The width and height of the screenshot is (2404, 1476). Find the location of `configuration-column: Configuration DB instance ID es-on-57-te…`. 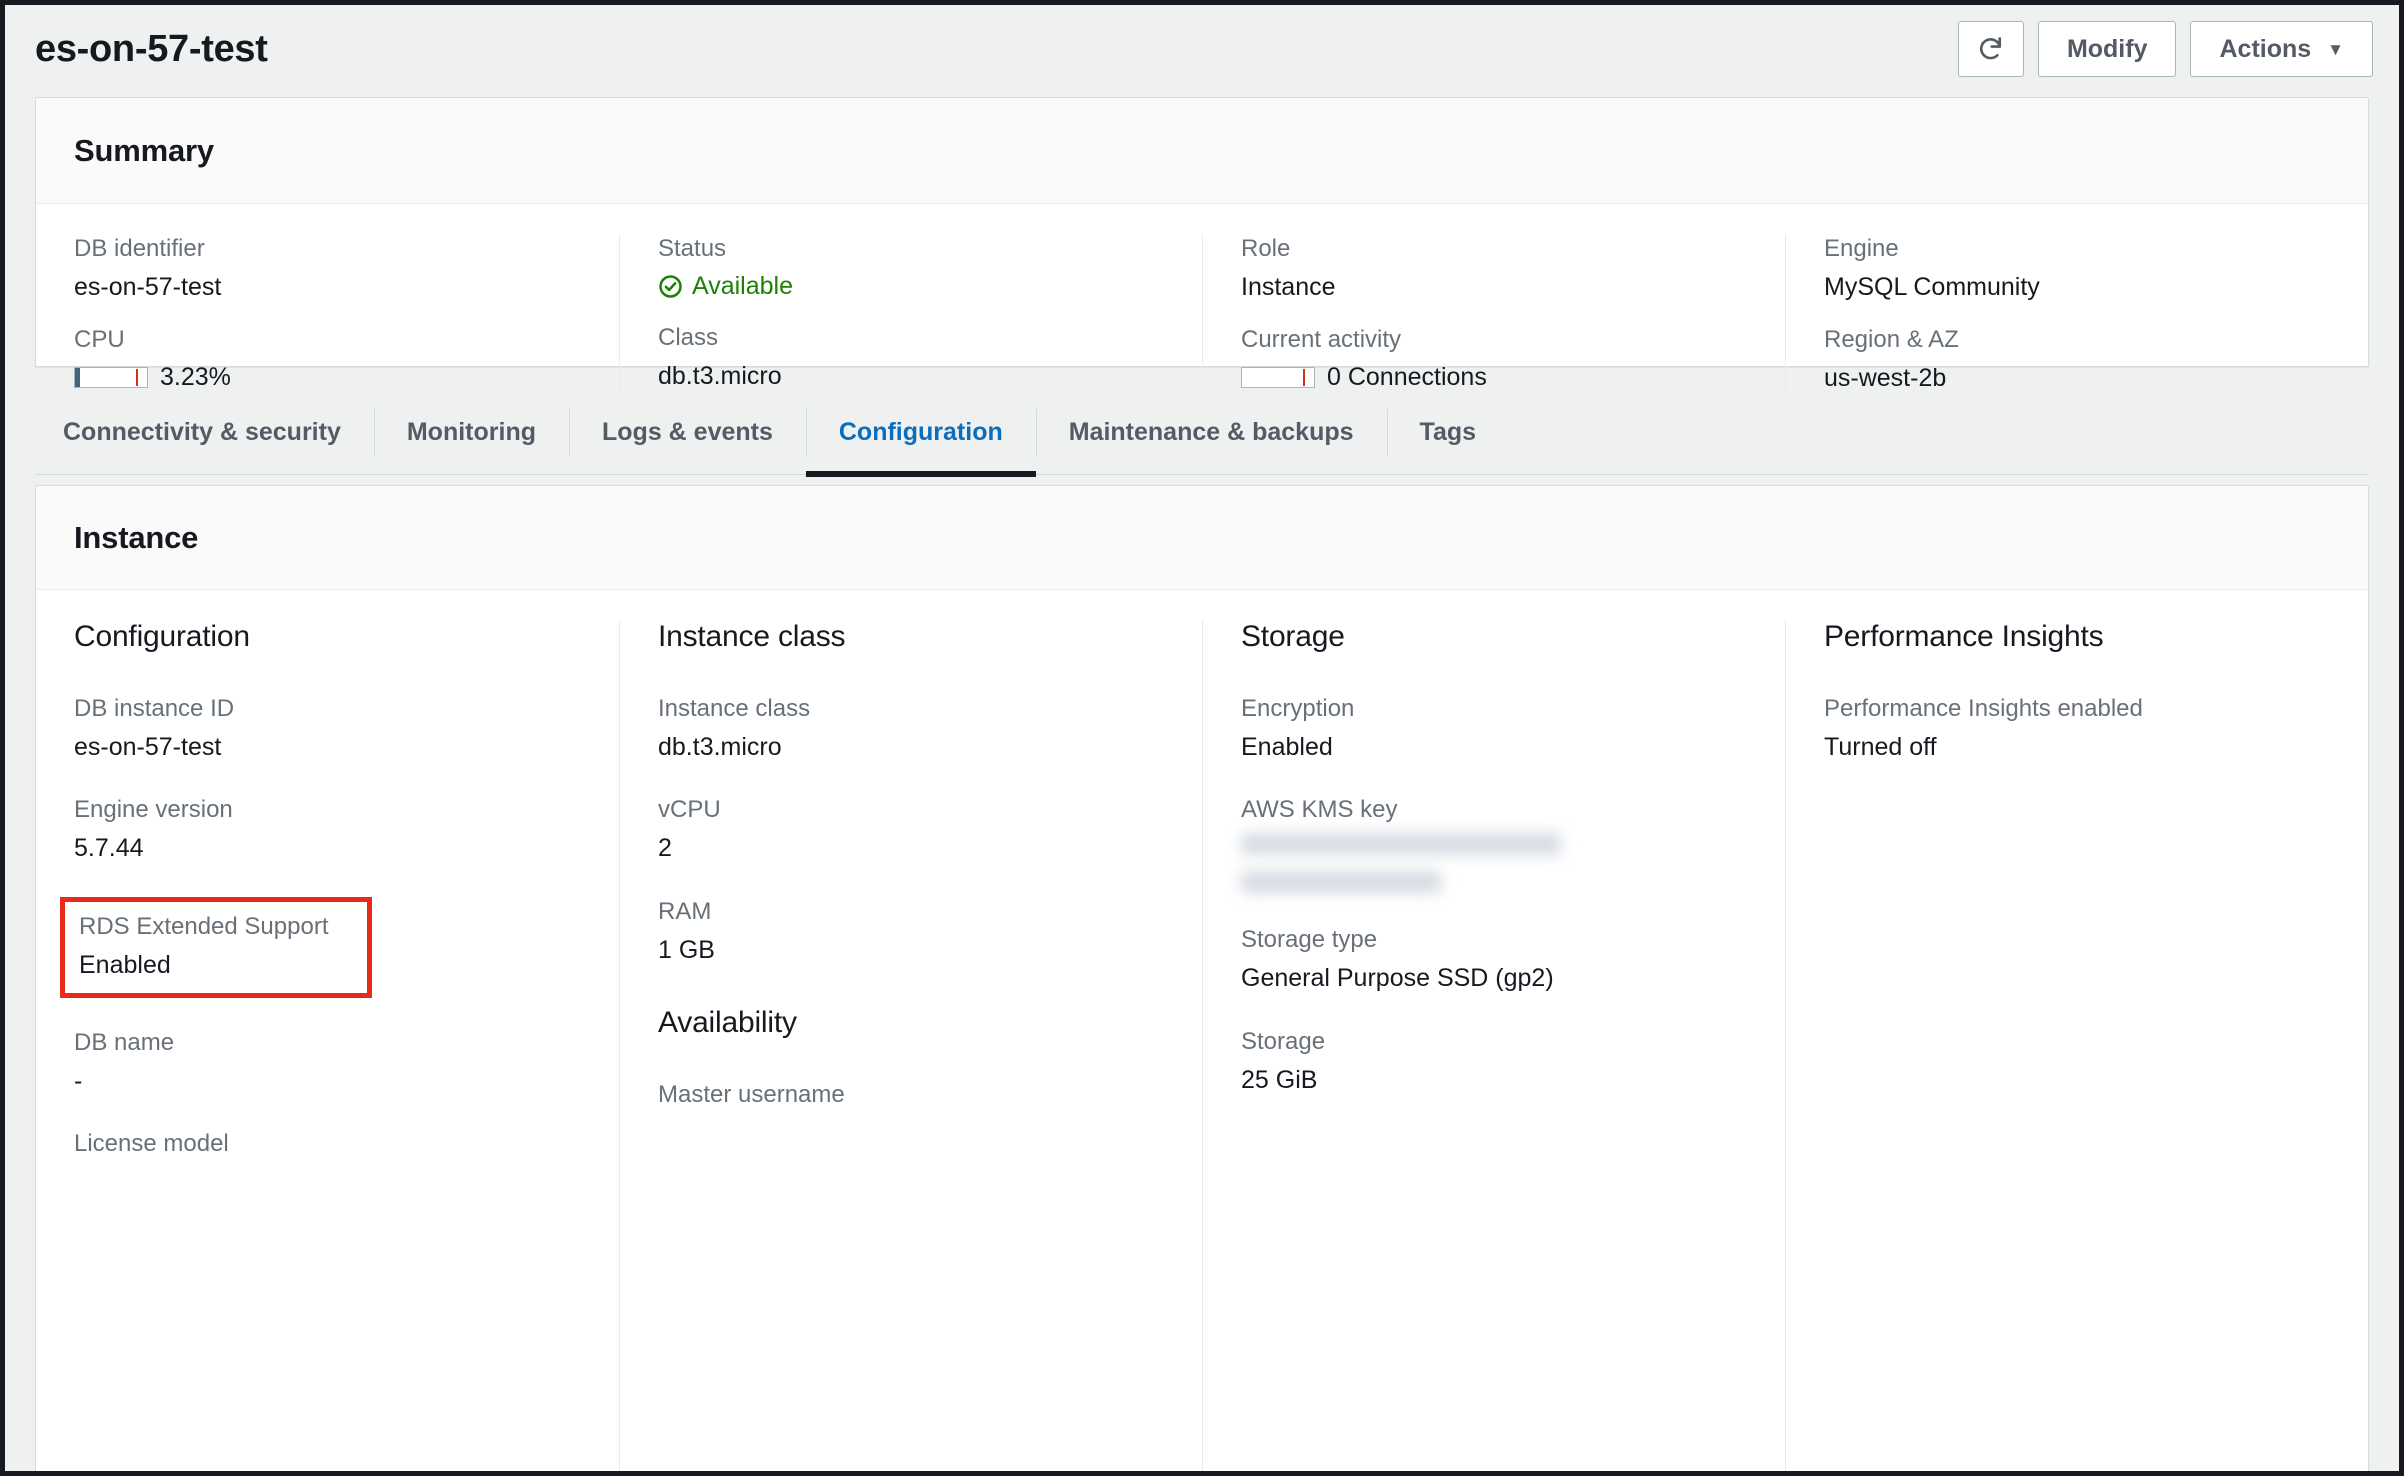

configuration-column: Configuration DB instance ID es-on-57-te… is located at coordinates (327, 1045).